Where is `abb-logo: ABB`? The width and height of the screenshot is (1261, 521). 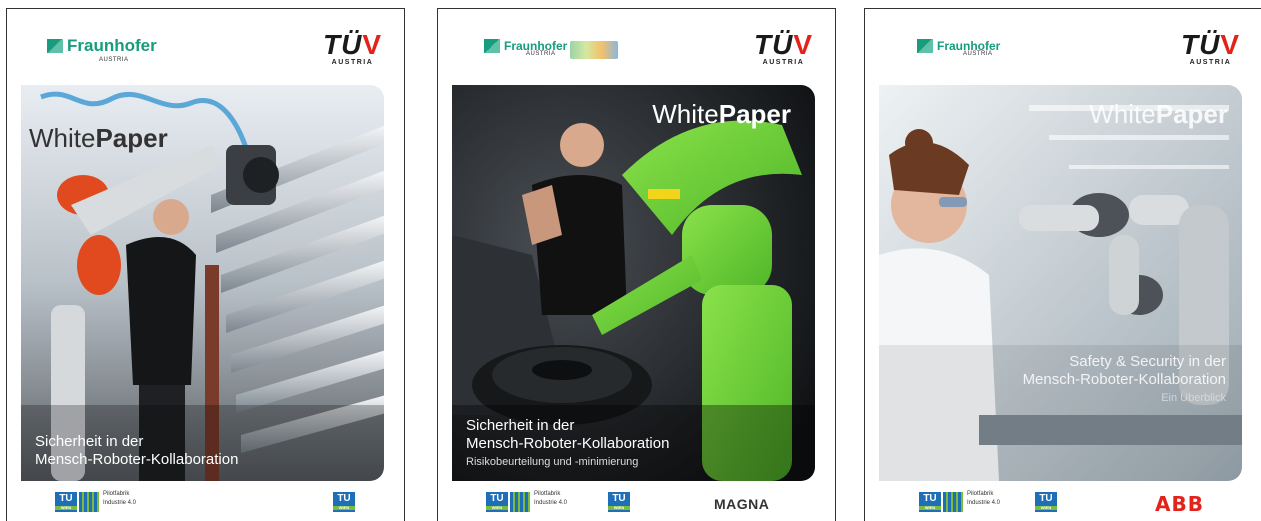
abb-logo: ABB is located at coordinates (1179, 504).